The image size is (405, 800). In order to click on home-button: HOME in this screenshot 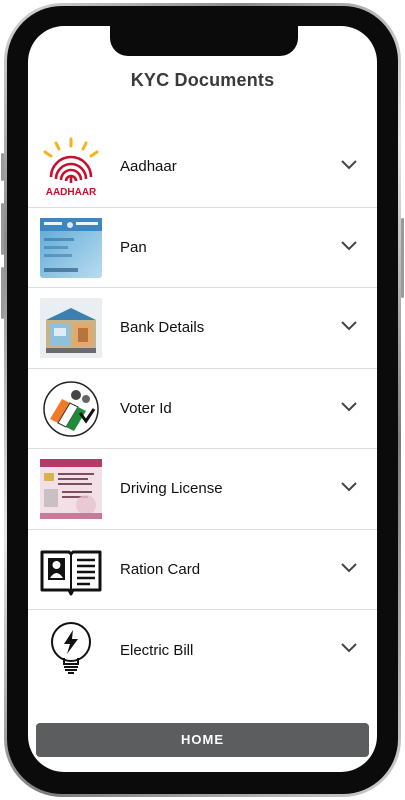, I will do `click(202, 740)`.